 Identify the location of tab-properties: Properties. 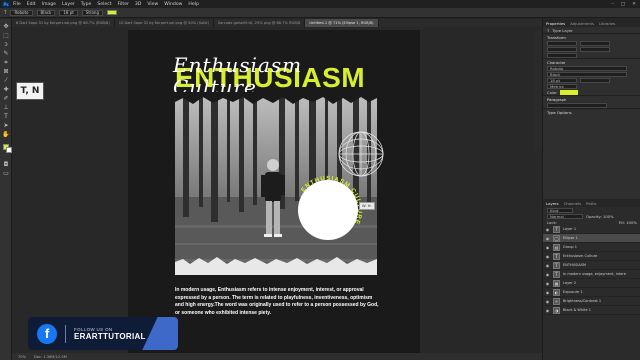
(555, 23).